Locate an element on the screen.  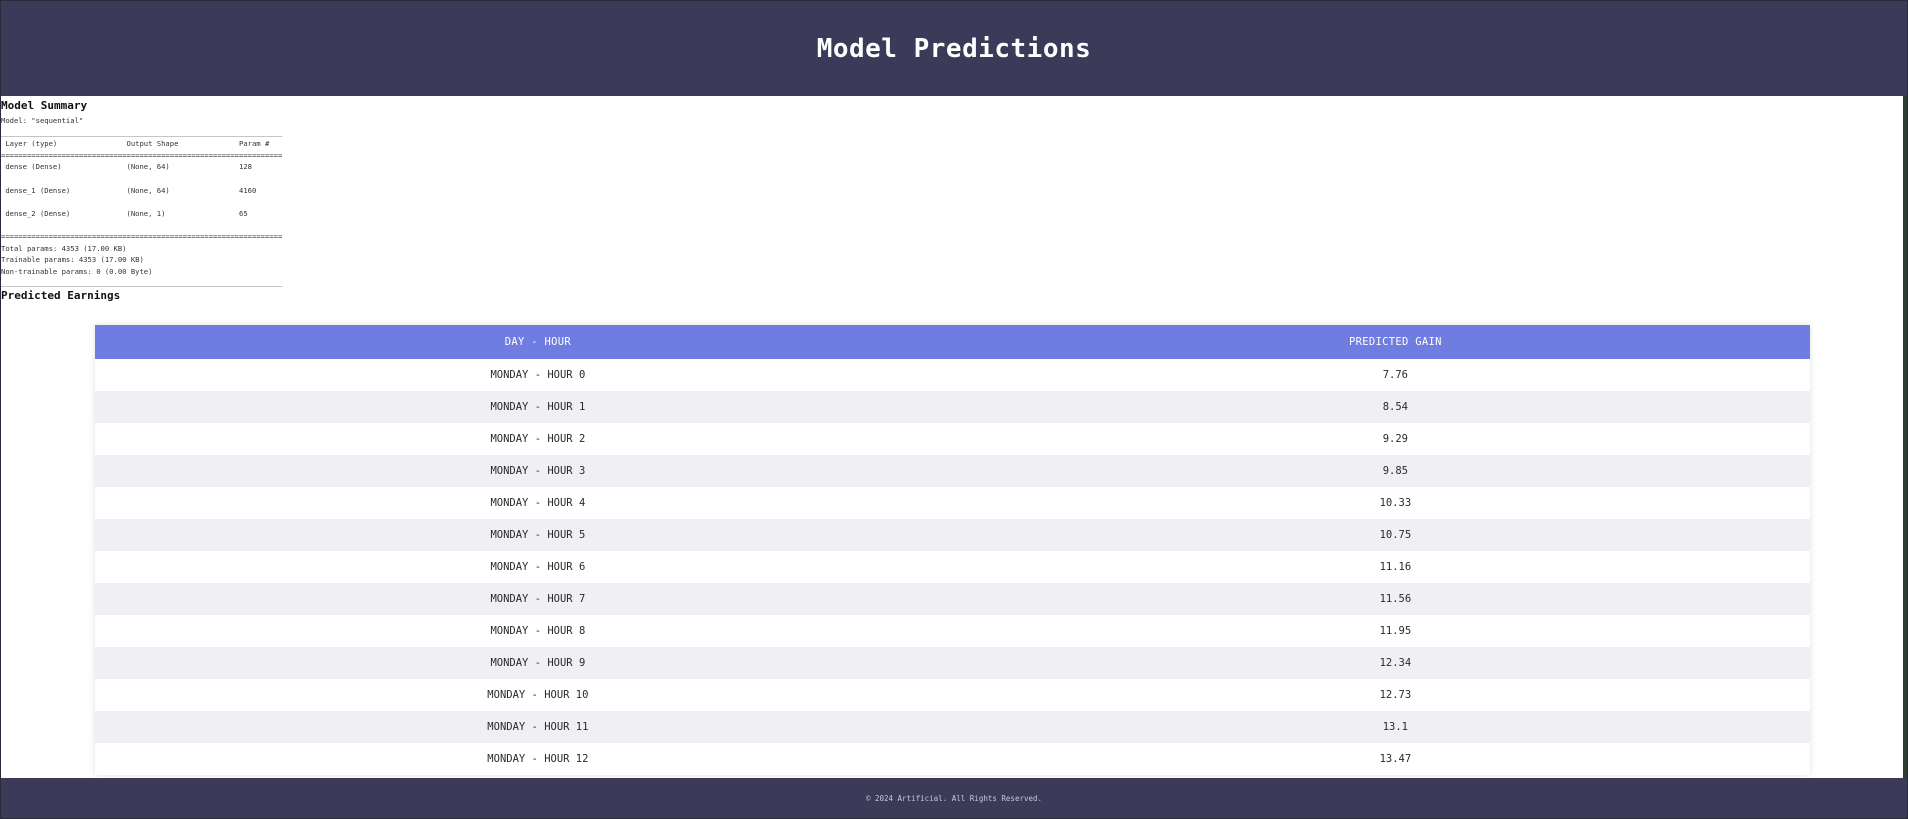
predicted-gain-cell: 11.95 is located at coordinates (1395, 631).